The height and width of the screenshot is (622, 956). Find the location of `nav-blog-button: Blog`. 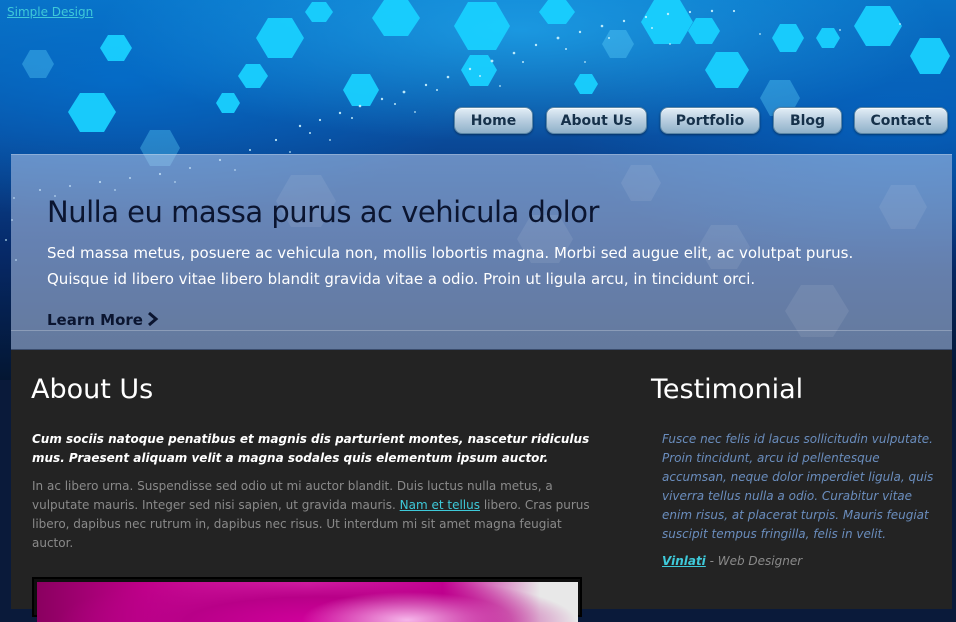

nav-blog-button: Blog is located at coordinates (807, 120).